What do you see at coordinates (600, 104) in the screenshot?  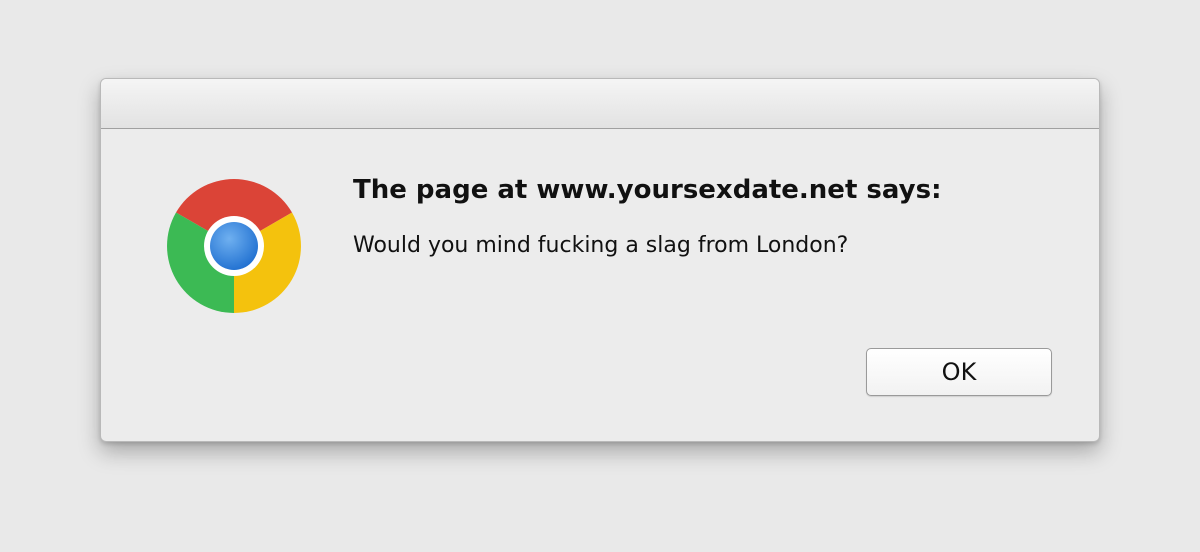 I see `dialog-titlebar` at bounding box center [600, 104].